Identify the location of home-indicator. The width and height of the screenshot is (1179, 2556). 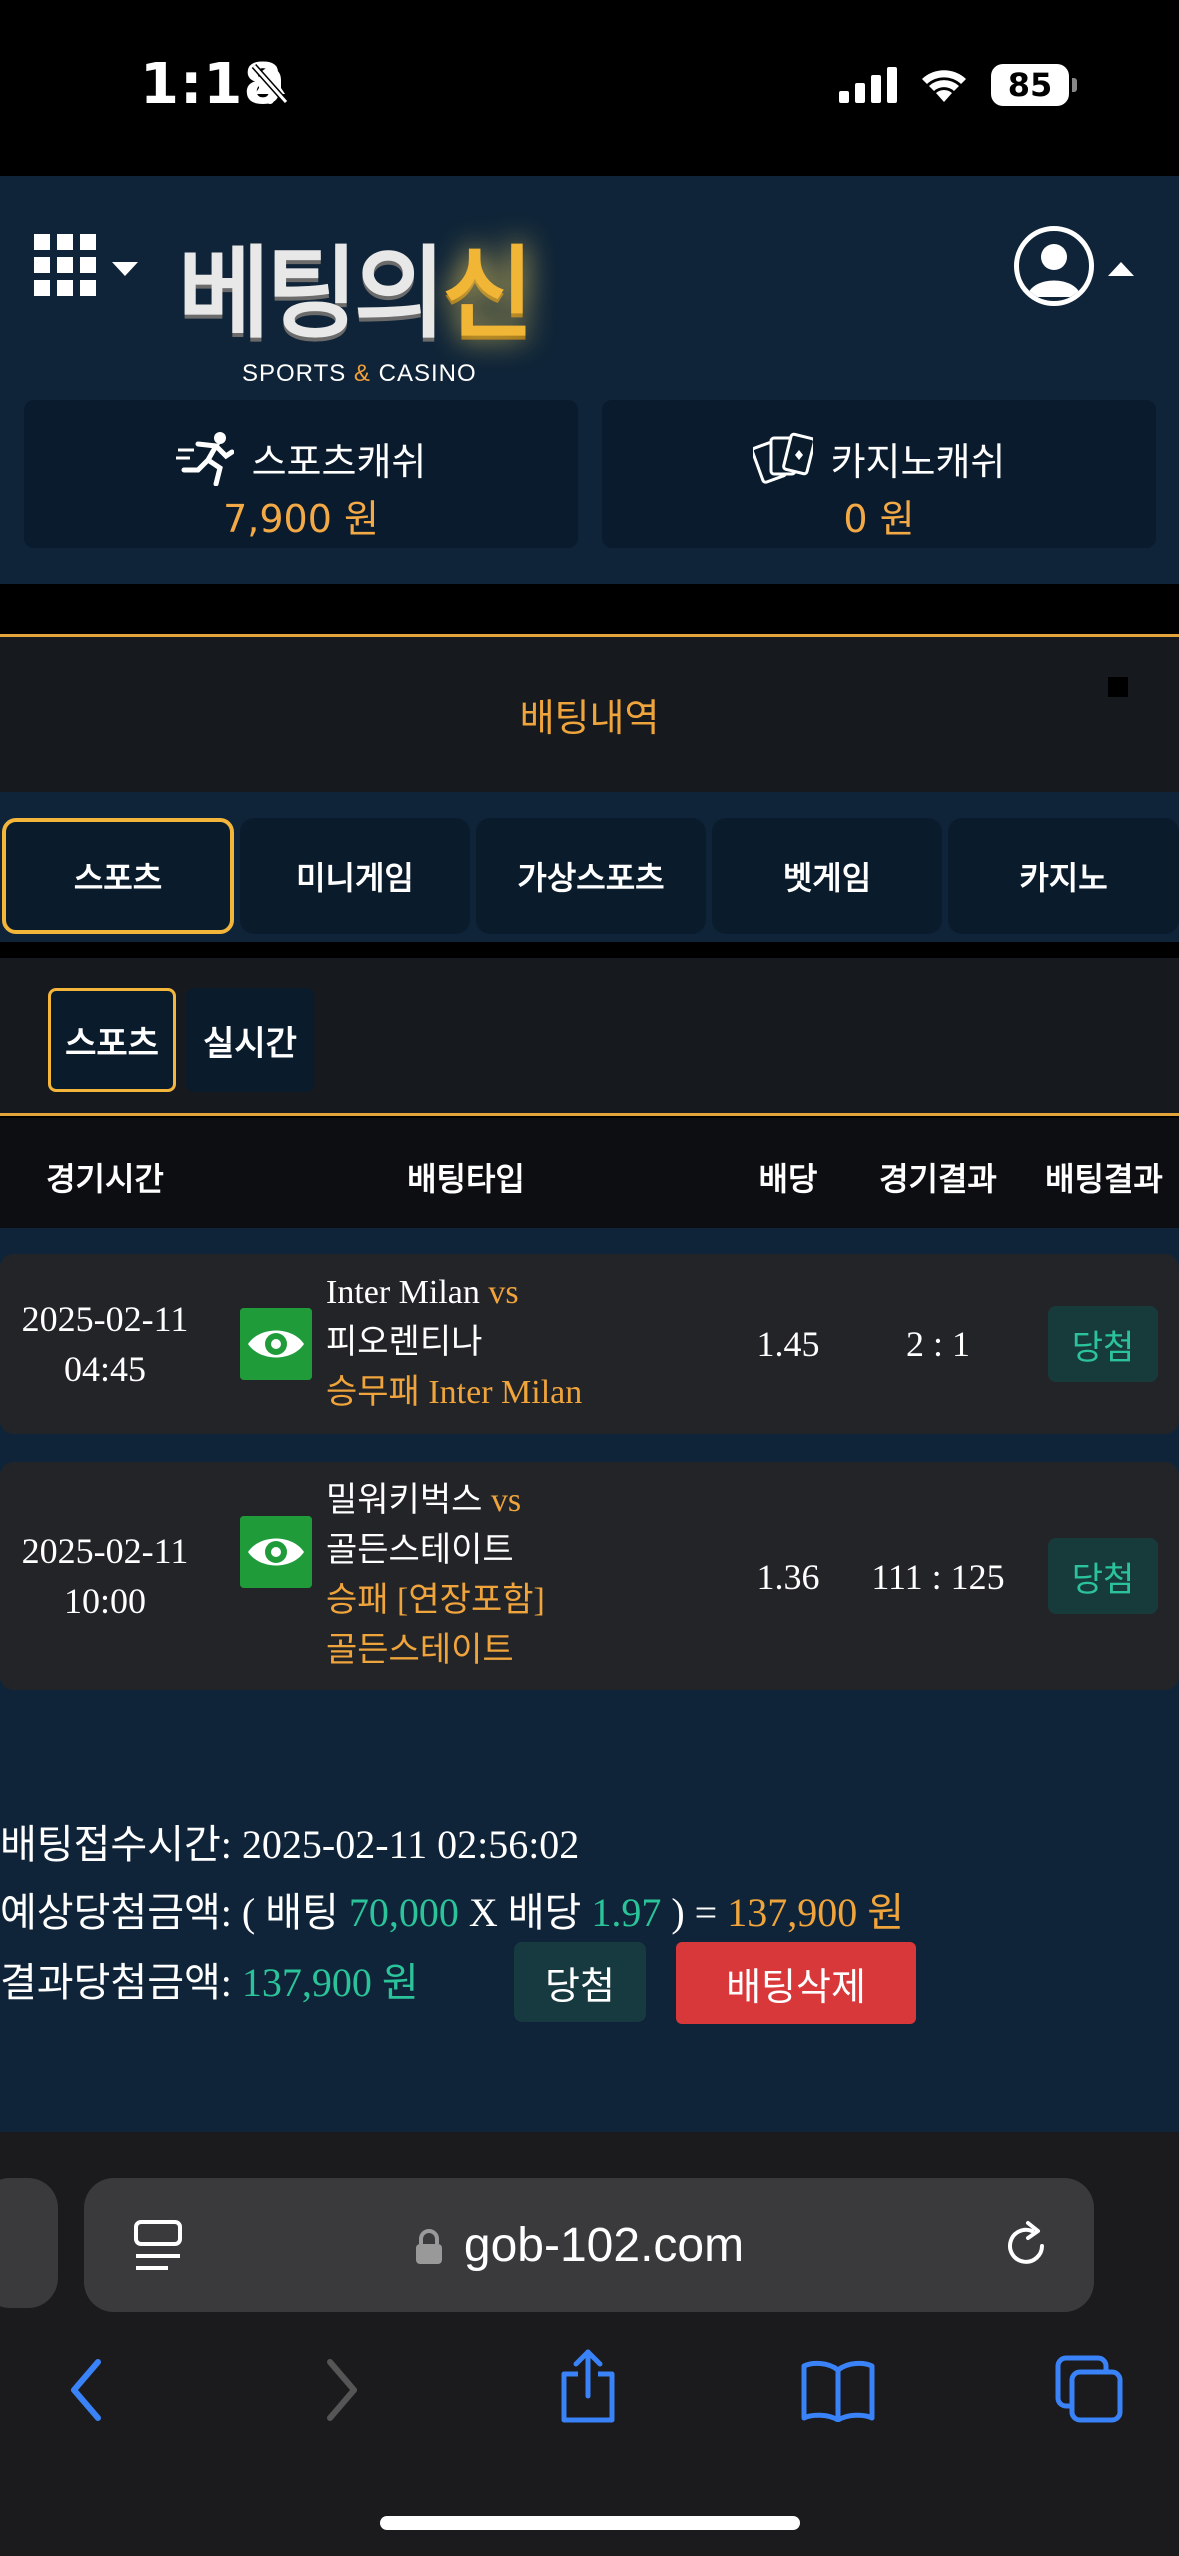
(590, 2523).